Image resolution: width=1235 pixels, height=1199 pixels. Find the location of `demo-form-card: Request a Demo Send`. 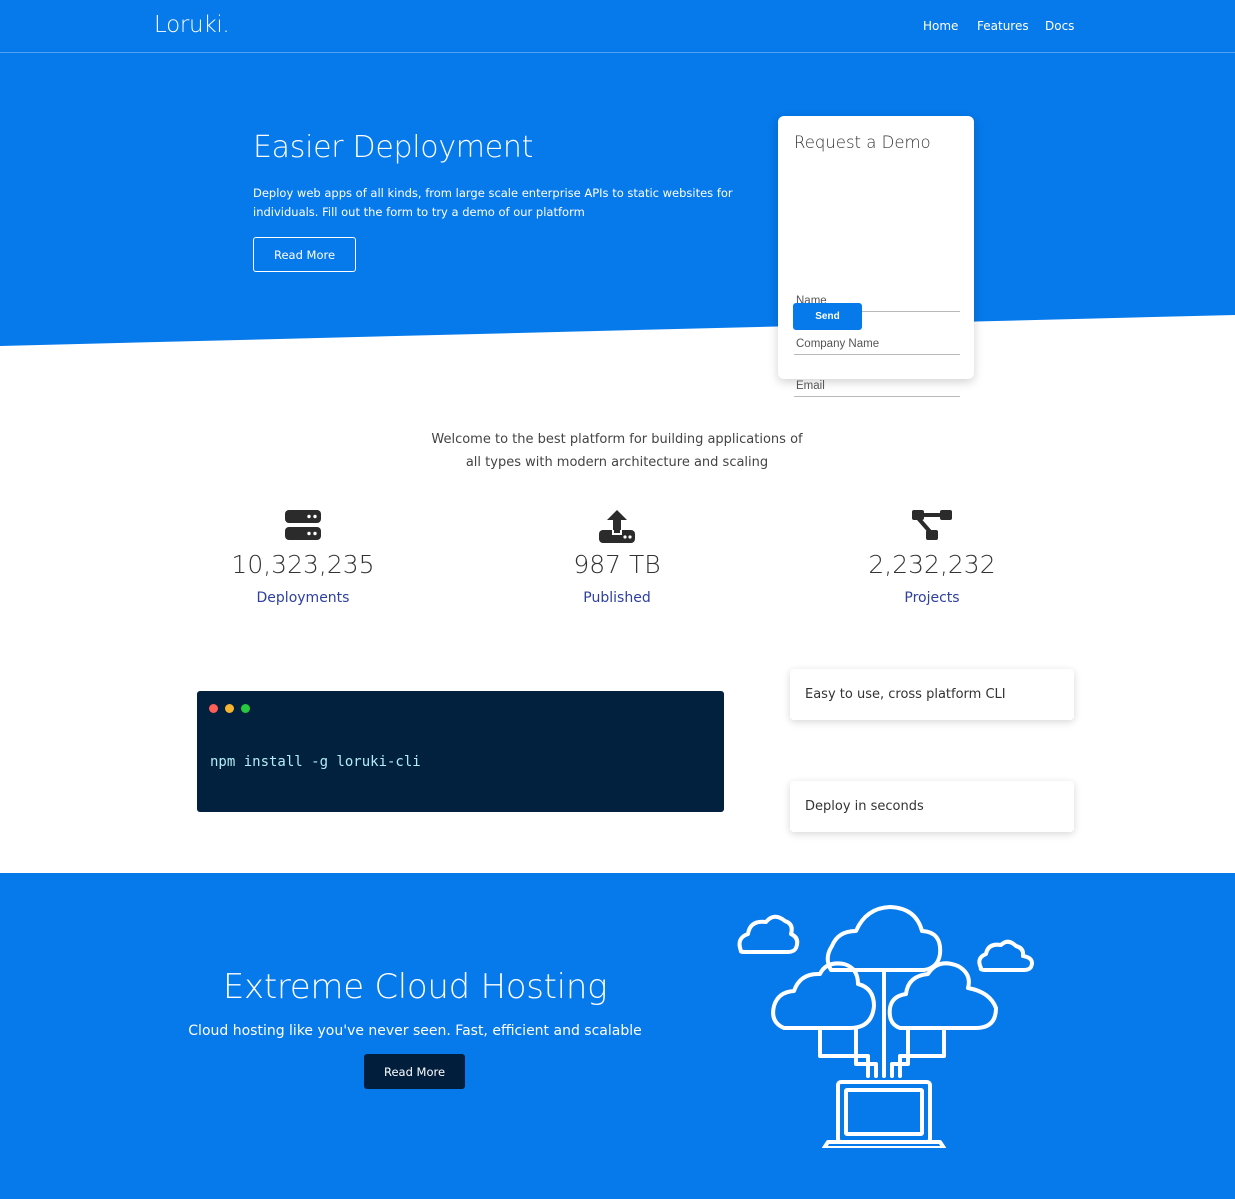

demo-form-card: Request a Demo Send is located at coordinates (876, 256).